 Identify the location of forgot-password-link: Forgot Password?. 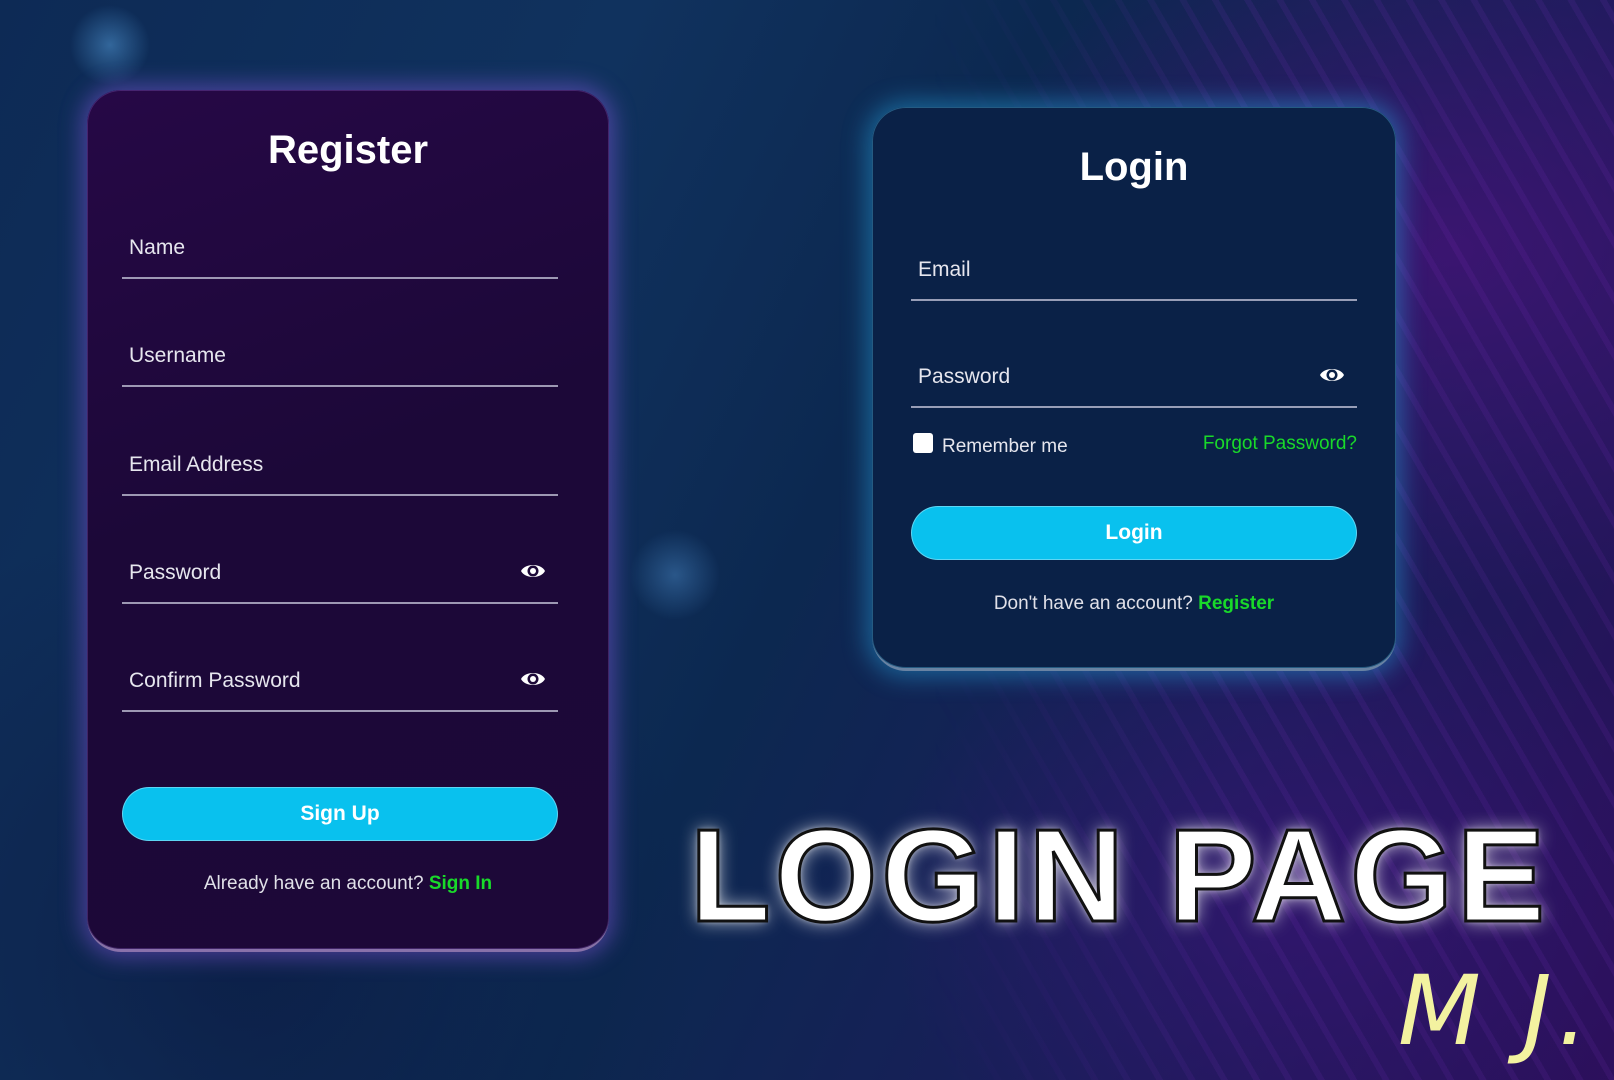
(1280, 444).